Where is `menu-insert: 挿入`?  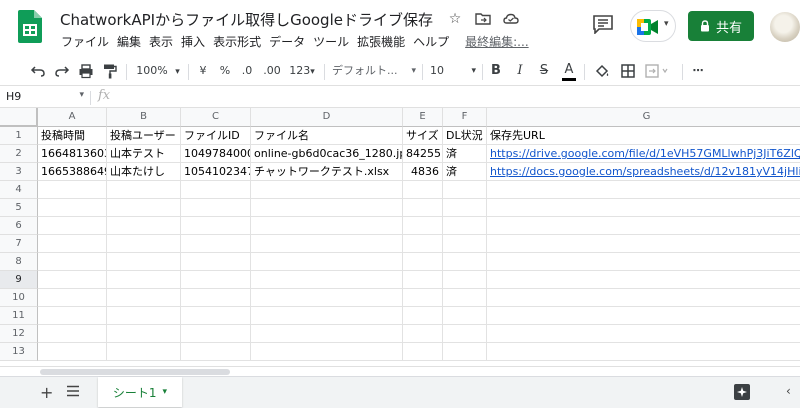 menu-insert: 挿入 is located at coordinates (195, 41).